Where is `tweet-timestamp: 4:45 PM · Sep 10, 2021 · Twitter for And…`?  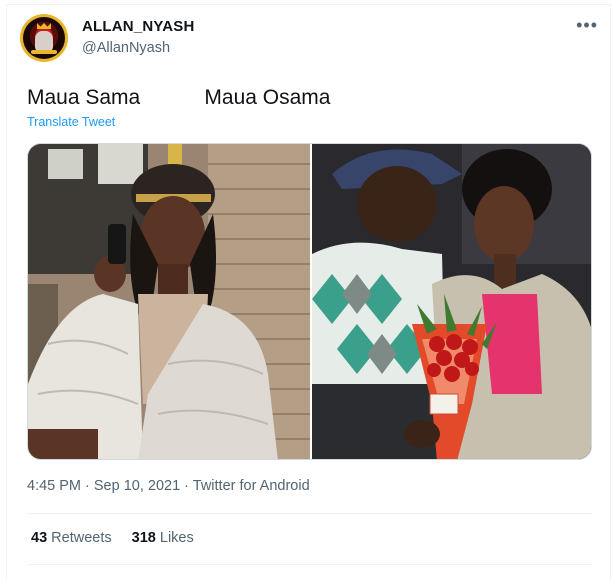 tweet-timestamp: 4:45 PM · Sep 10, 2021 · Twitter for And… is located at coordinates (168, 486).